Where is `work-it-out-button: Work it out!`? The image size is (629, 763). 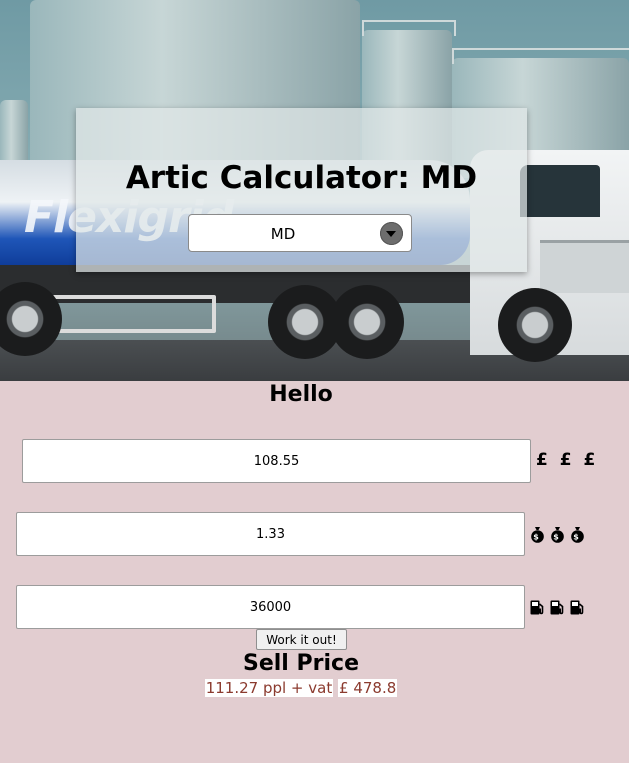 work-it-out-button: Work it out! is located at coordinates (301, 639).